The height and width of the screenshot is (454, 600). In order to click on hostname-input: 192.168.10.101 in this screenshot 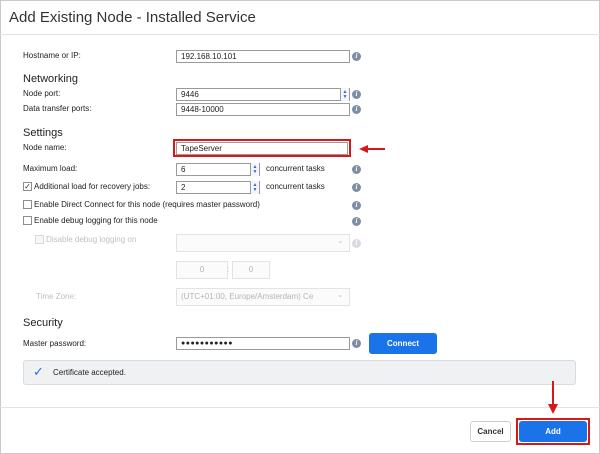, I will do `click(263, 56)`.